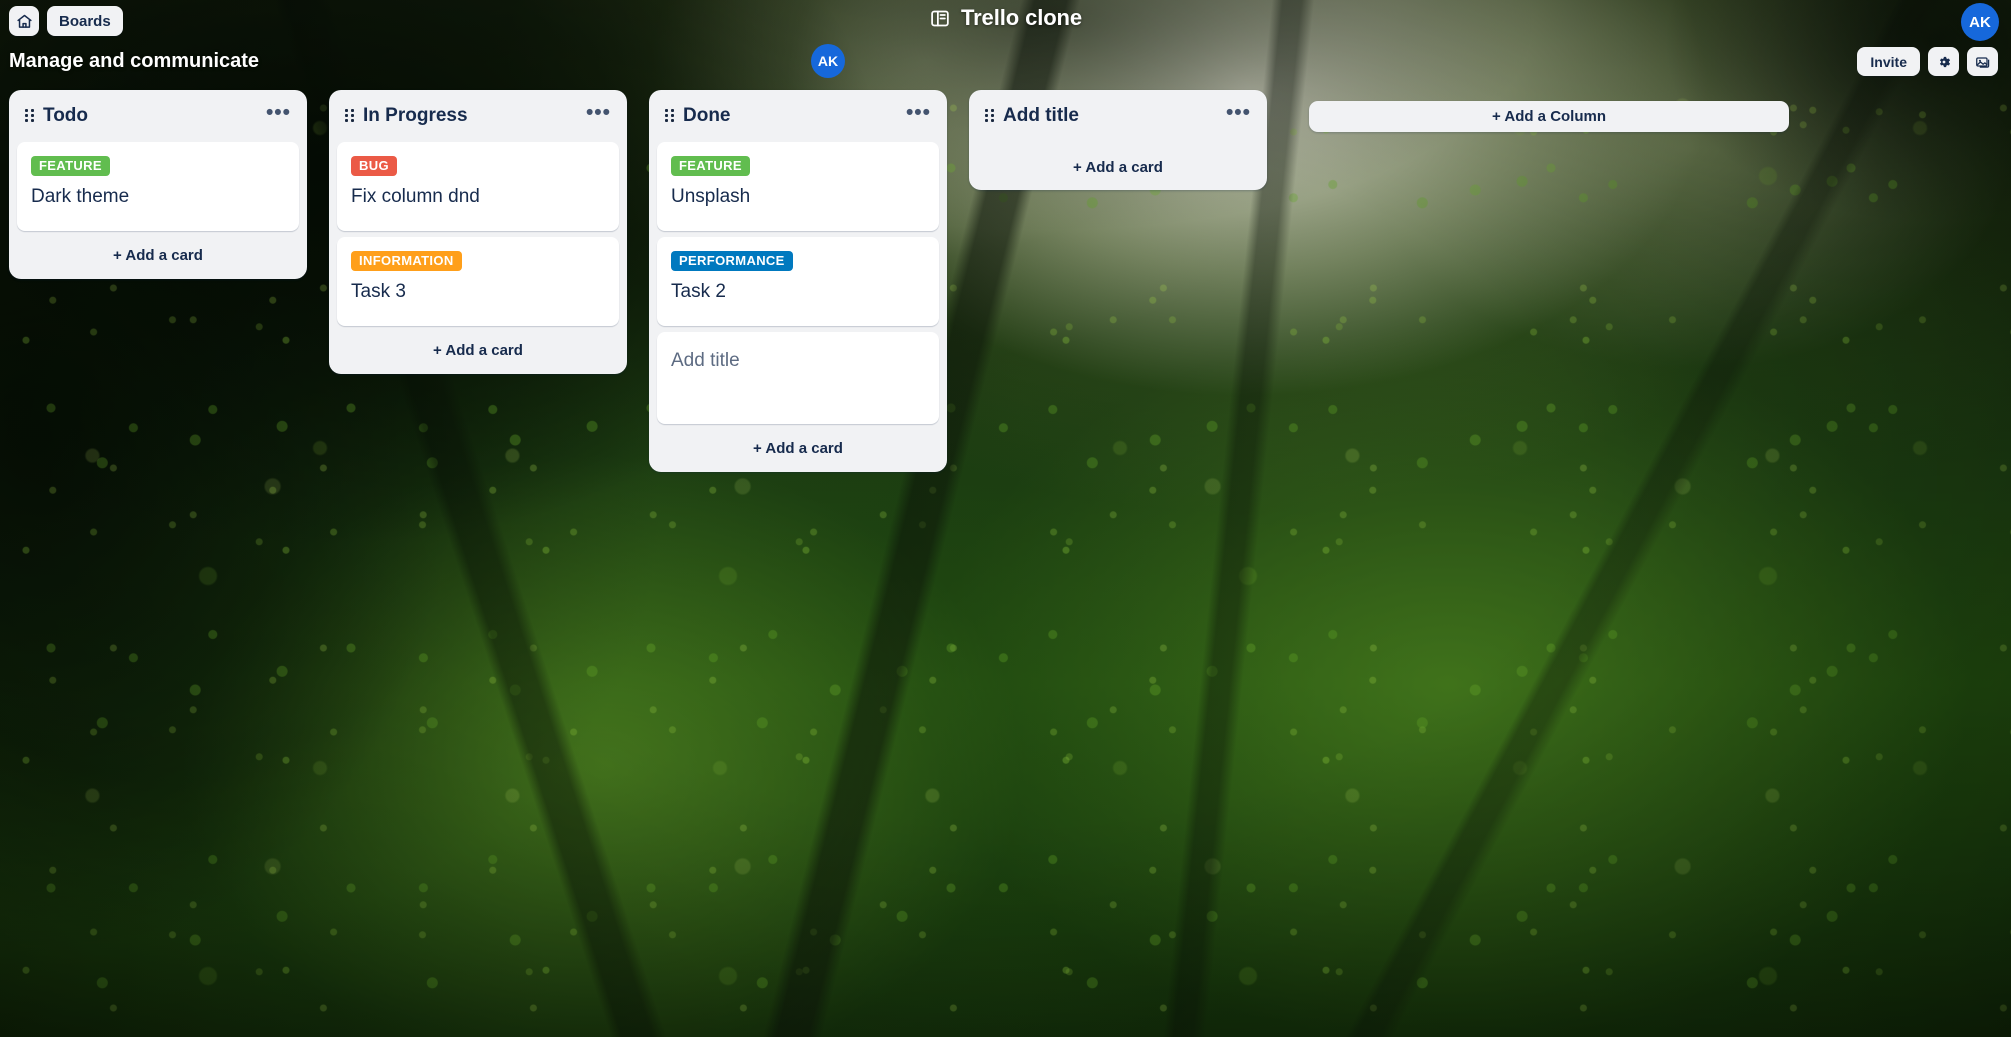  I want to click on board-column: Todo ••• FEATURE Dark theme + Add a card, so click(158, 184).